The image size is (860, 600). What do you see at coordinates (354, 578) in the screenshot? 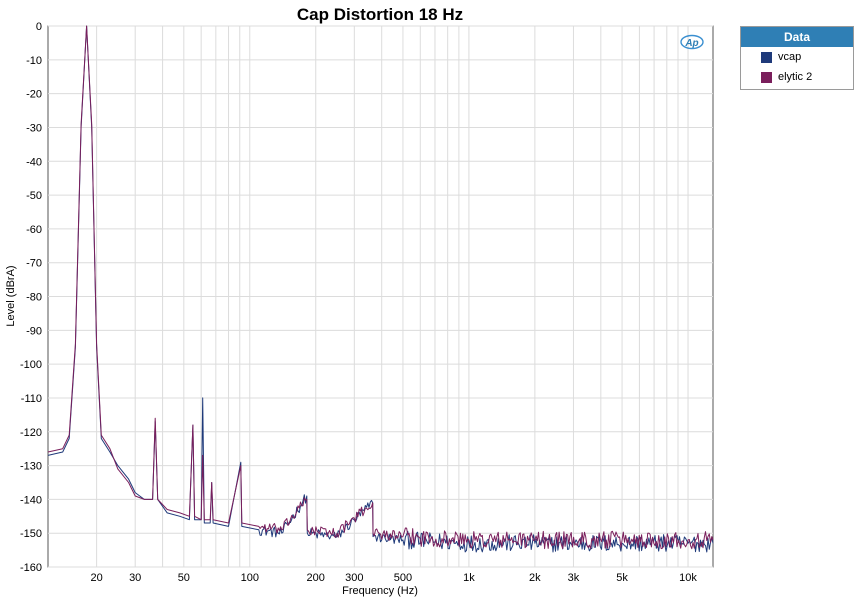
I see `x-tick-label: 300` at bounding box center [354, 578].